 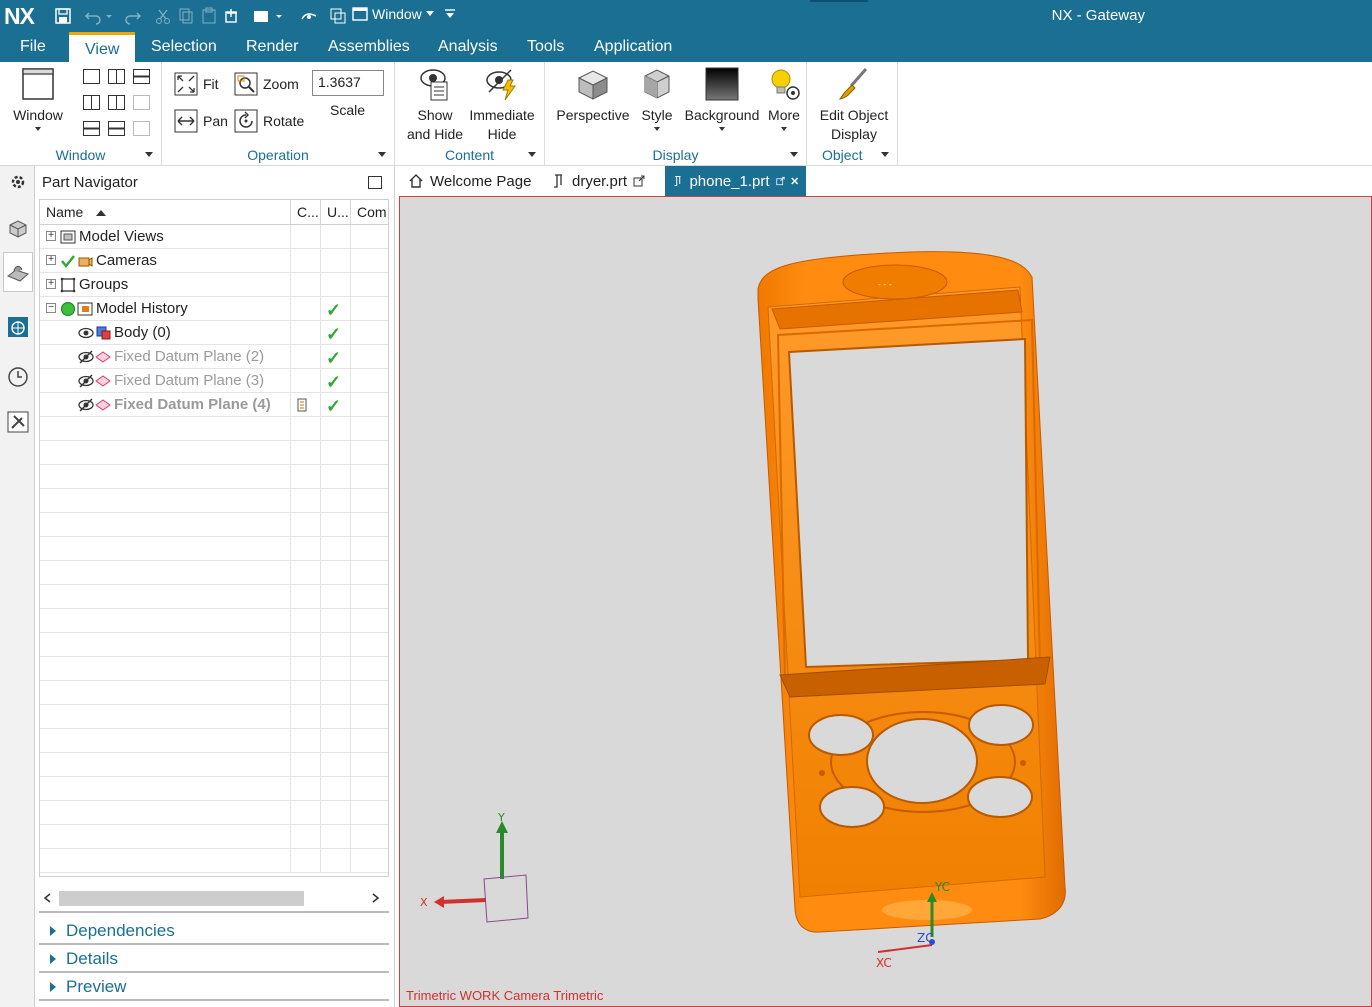 I want to click on immediate-hide-button: Immediate Hide, so click(x=502, y=105).